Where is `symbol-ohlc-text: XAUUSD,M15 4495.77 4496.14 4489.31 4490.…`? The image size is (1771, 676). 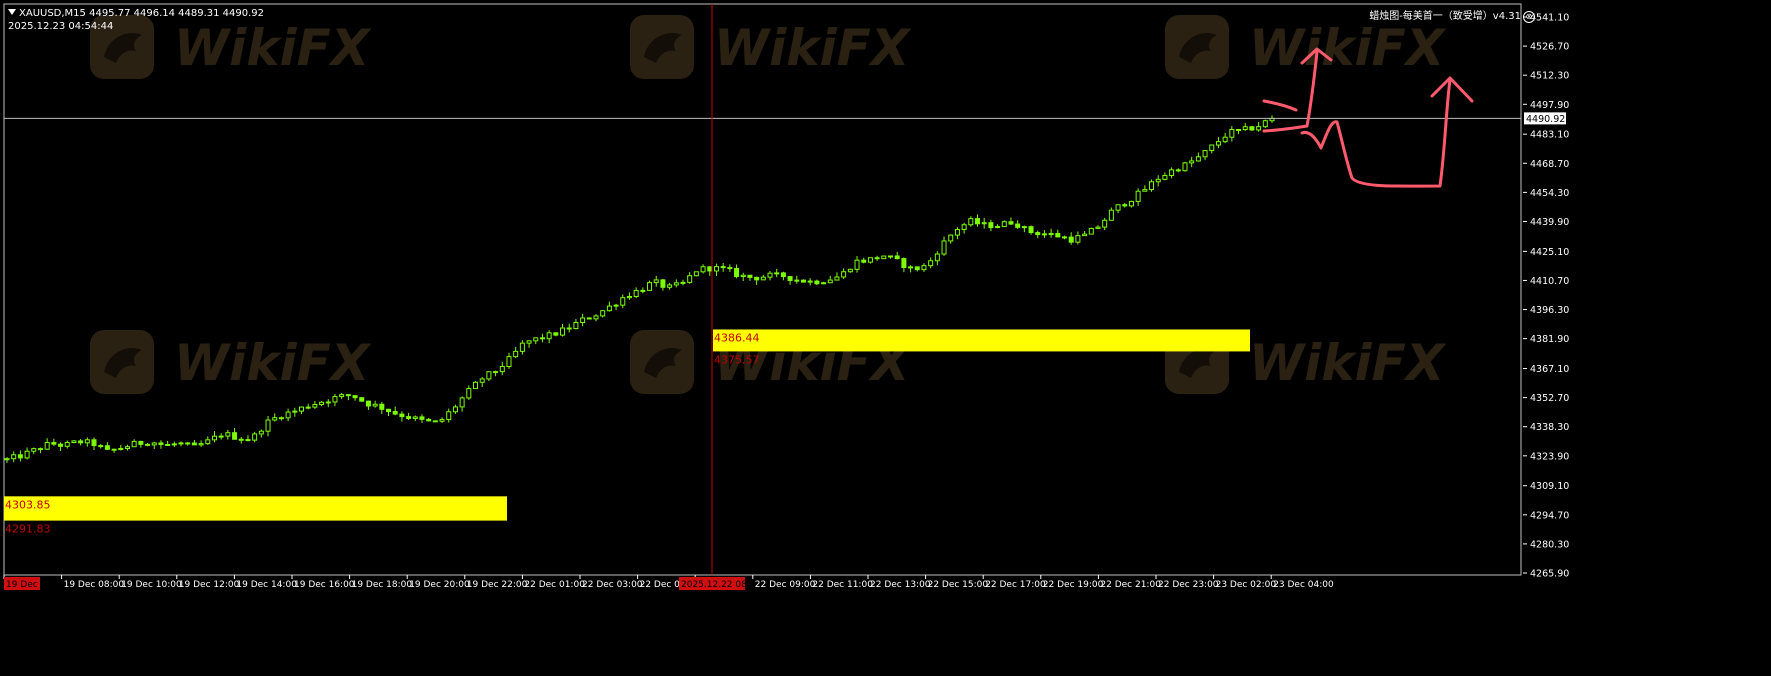 symbol-ohlc-text: XAUUSD,M15 4495.77 4496.14 4489.31 4490.… is located at coordinates (142, 13).